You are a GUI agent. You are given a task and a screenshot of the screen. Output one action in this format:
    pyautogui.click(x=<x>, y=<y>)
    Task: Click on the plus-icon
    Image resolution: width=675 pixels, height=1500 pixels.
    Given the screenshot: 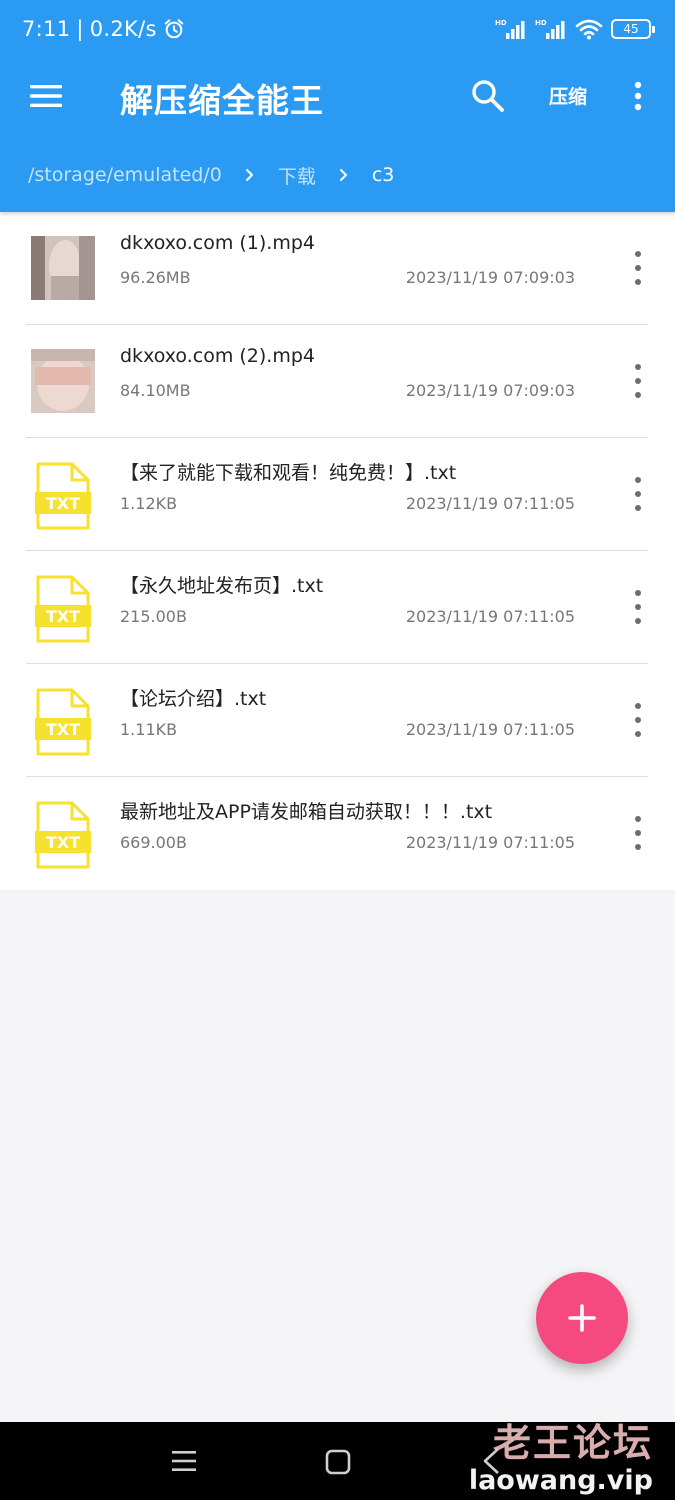 What is the action you would take?
    pyautogui.click(x=582, y=1318)
    